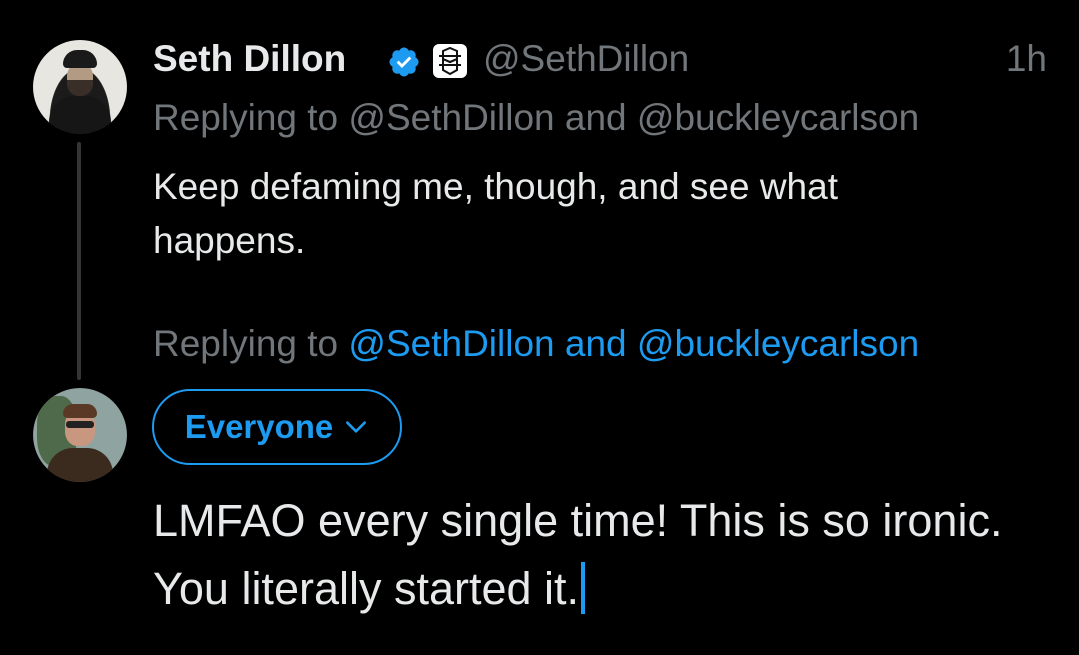 The height and width of the screenshot is (655, 1079). I want to click on text-cursor, so click(583, 588).